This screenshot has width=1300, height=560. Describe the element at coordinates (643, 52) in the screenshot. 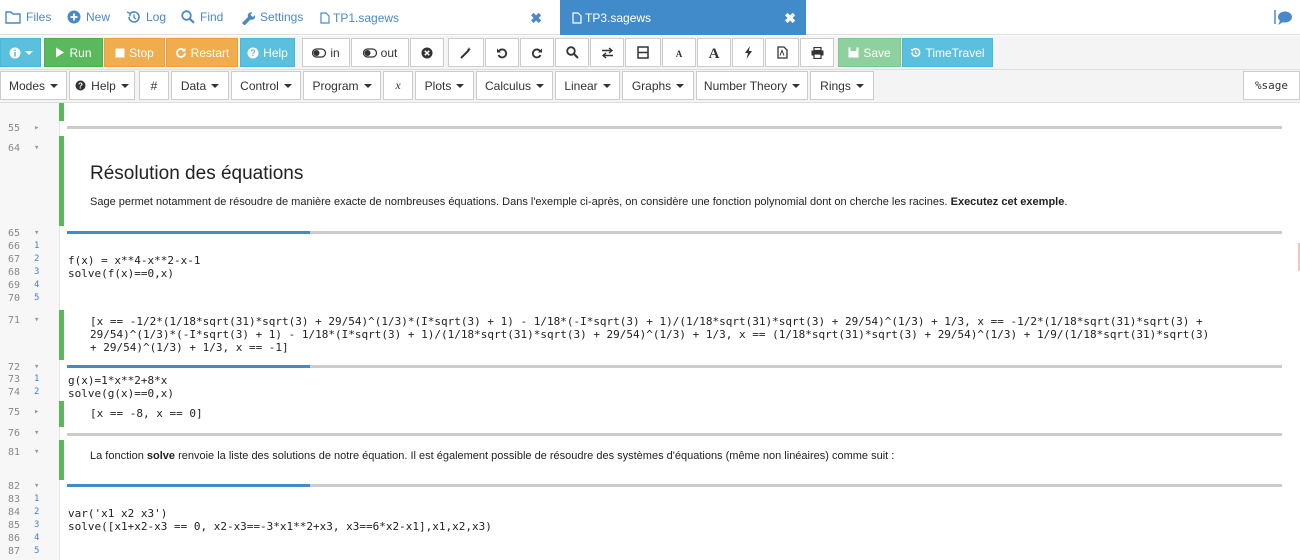

I see `split-view-button` at that location.